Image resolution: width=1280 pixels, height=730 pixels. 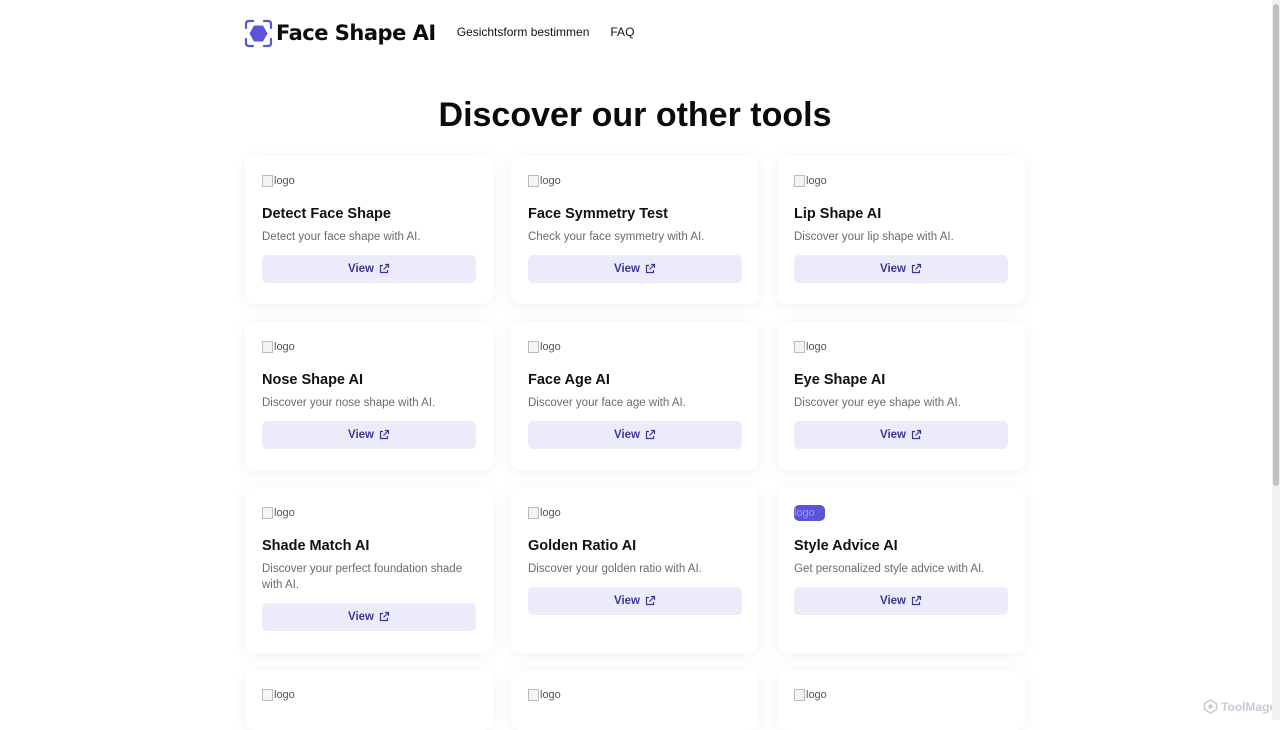 I want to click on site-header: Face Shape AI Gesichtsform bestimmen FAQ, so click(x=449, y=33).